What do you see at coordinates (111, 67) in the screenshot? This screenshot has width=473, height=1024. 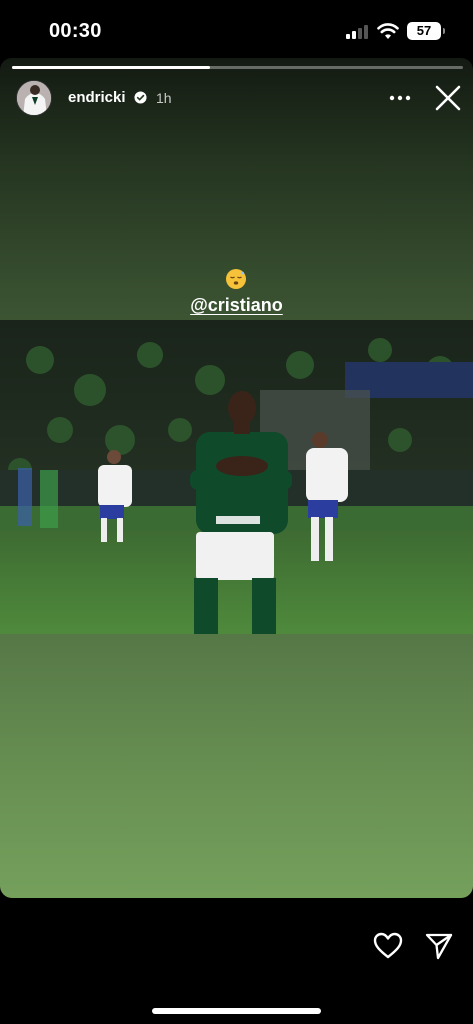 I see `story-progress-fill` at bounding box center [111, 67].